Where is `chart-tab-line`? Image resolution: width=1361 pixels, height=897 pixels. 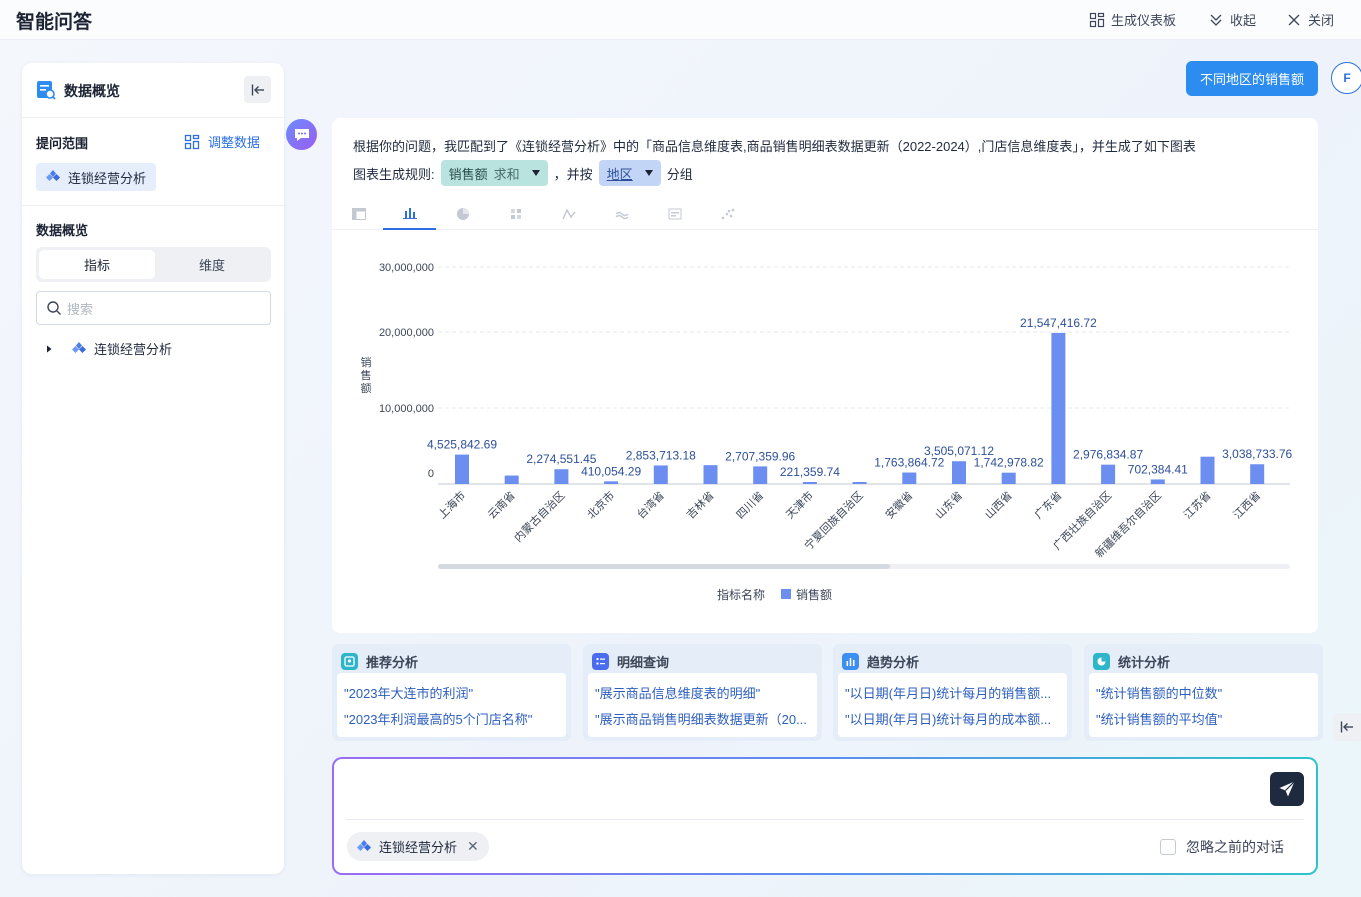 chart-tab-line is located at coordinates (568, 214).